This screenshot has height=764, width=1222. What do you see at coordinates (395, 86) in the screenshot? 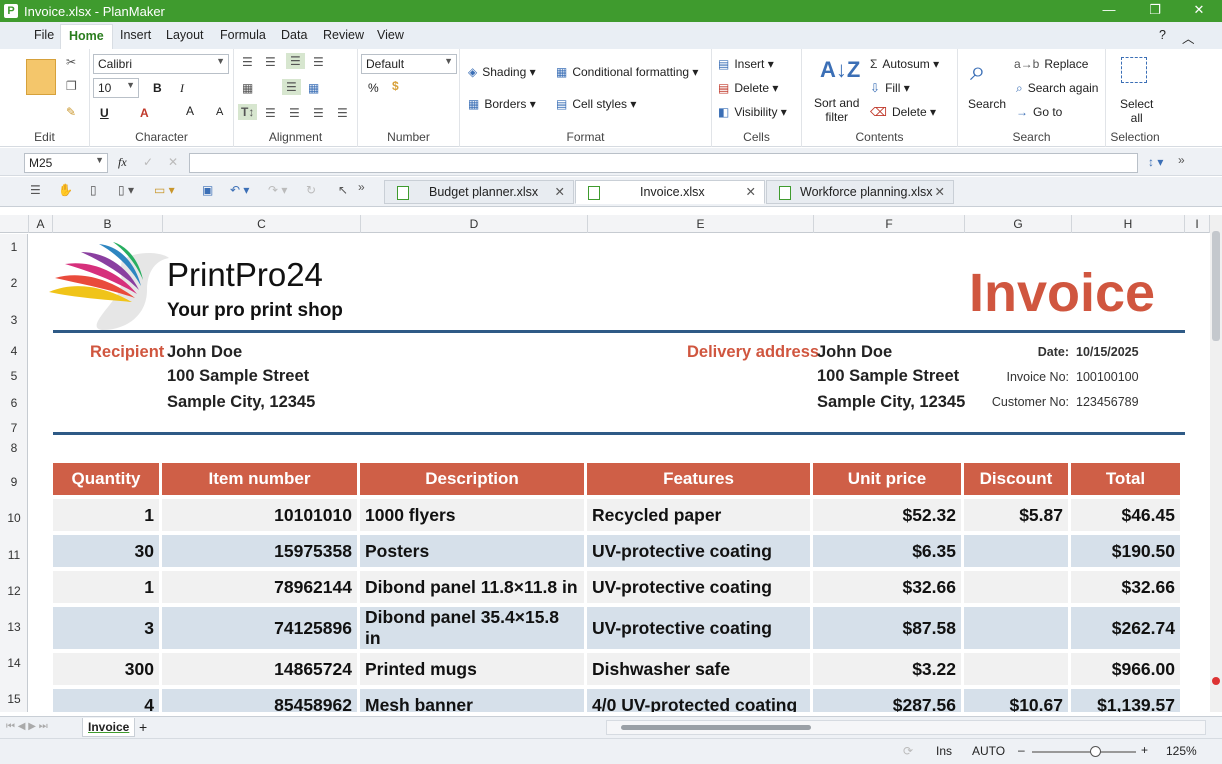
I see `currency-icon: $` at bounding box center [395, 86].